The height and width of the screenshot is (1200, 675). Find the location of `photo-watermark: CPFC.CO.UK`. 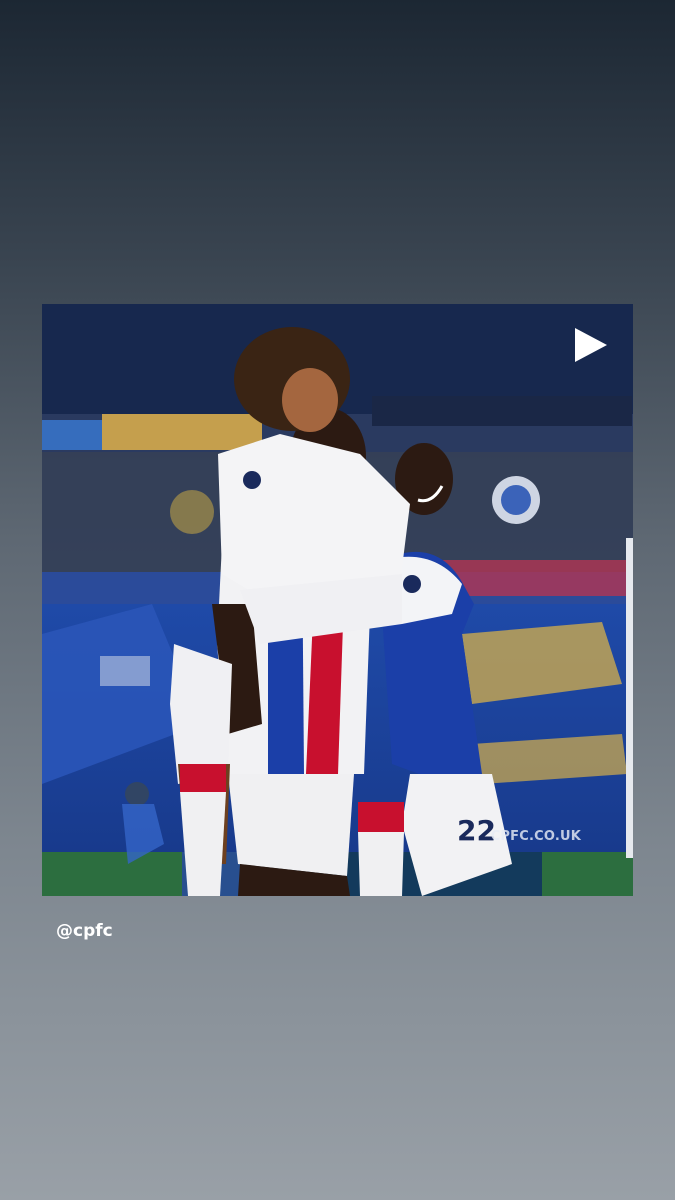

photo-watermark: CPFC.CO.UK is located at coordinates (535, 836).